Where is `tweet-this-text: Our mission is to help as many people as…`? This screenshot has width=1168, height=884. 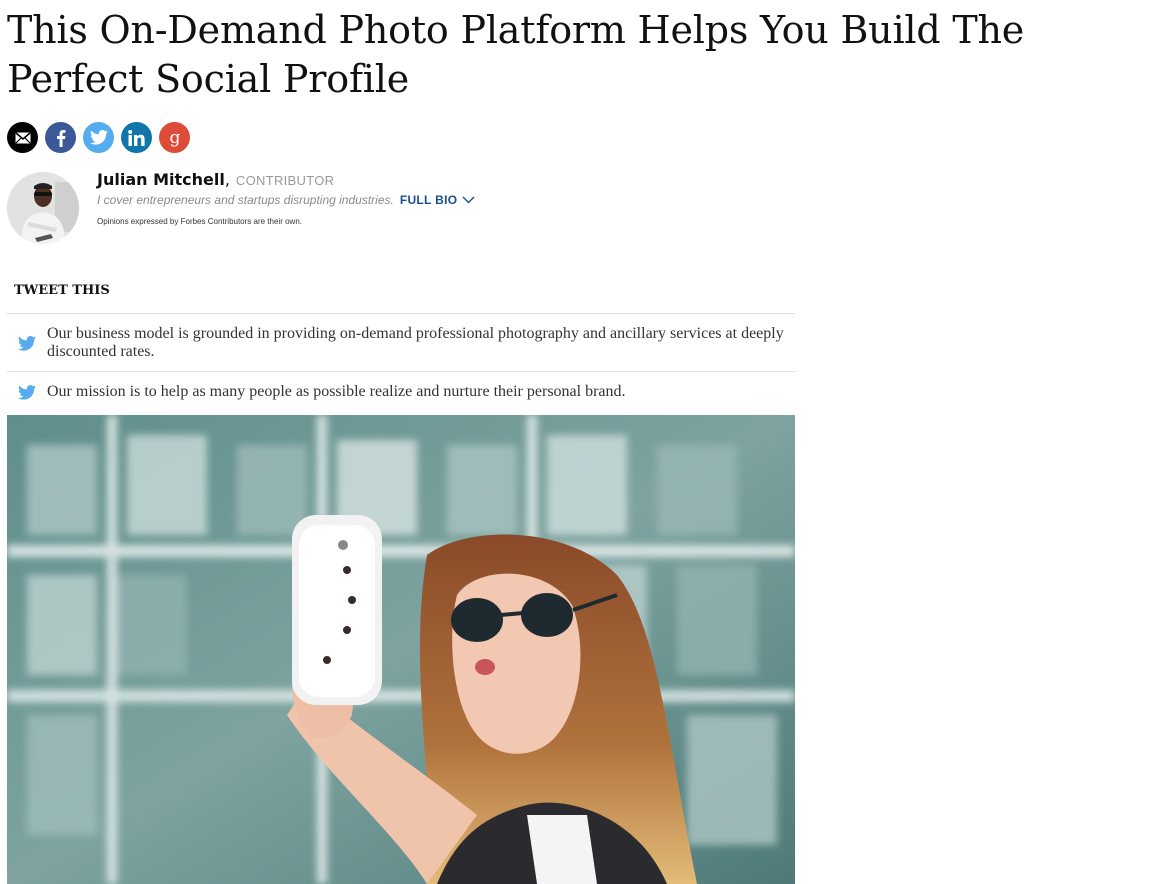 tweet-this-text: Our mission is to help as many people as… is located at coordinates (336, 391).